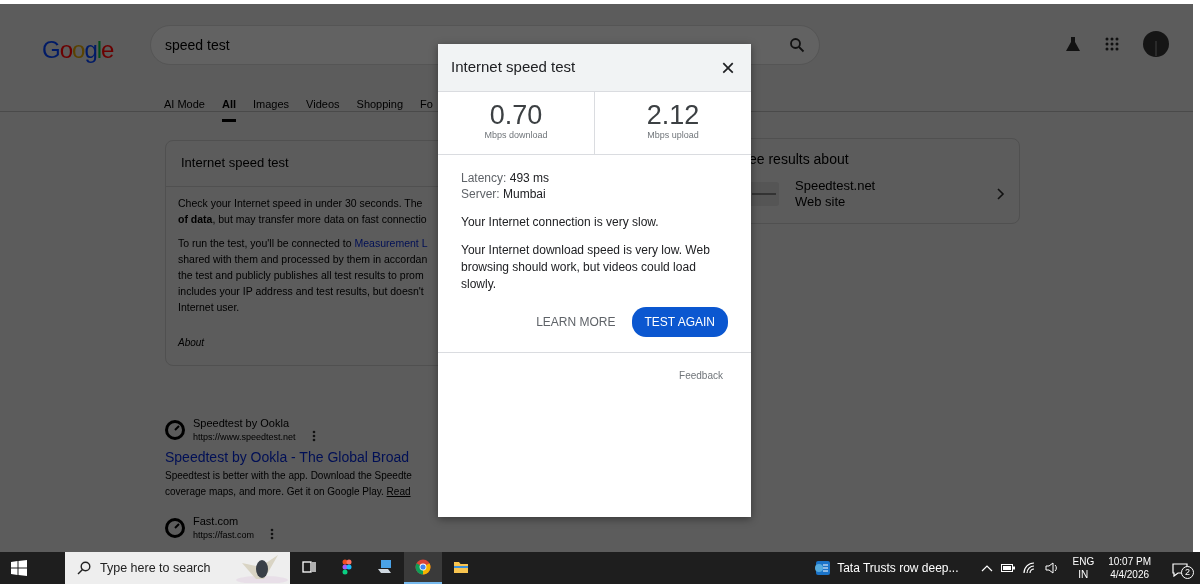  Describe the element at coordinates (461, 567) in the screenshot. I see `folder-icon` at that location.